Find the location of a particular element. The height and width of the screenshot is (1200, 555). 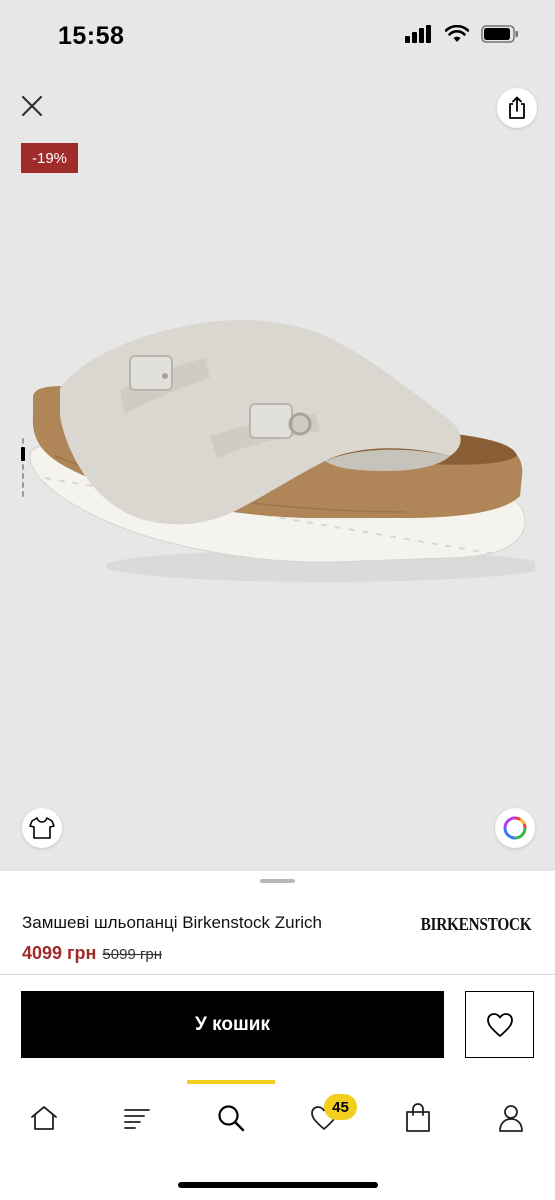

profile-icon is located at coordinates (511, 1118).